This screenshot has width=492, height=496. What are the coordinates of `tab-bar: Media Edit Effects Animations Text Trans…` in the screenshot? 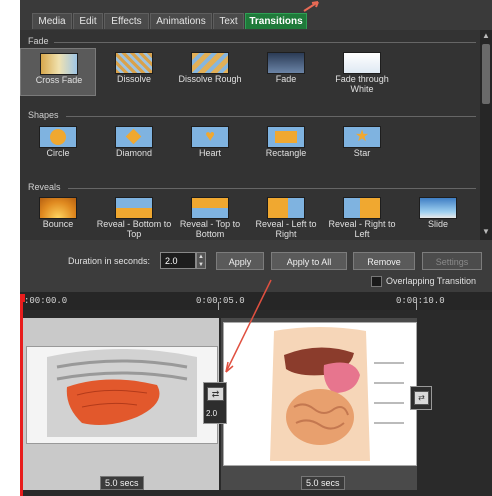 It's located at (256, 15).